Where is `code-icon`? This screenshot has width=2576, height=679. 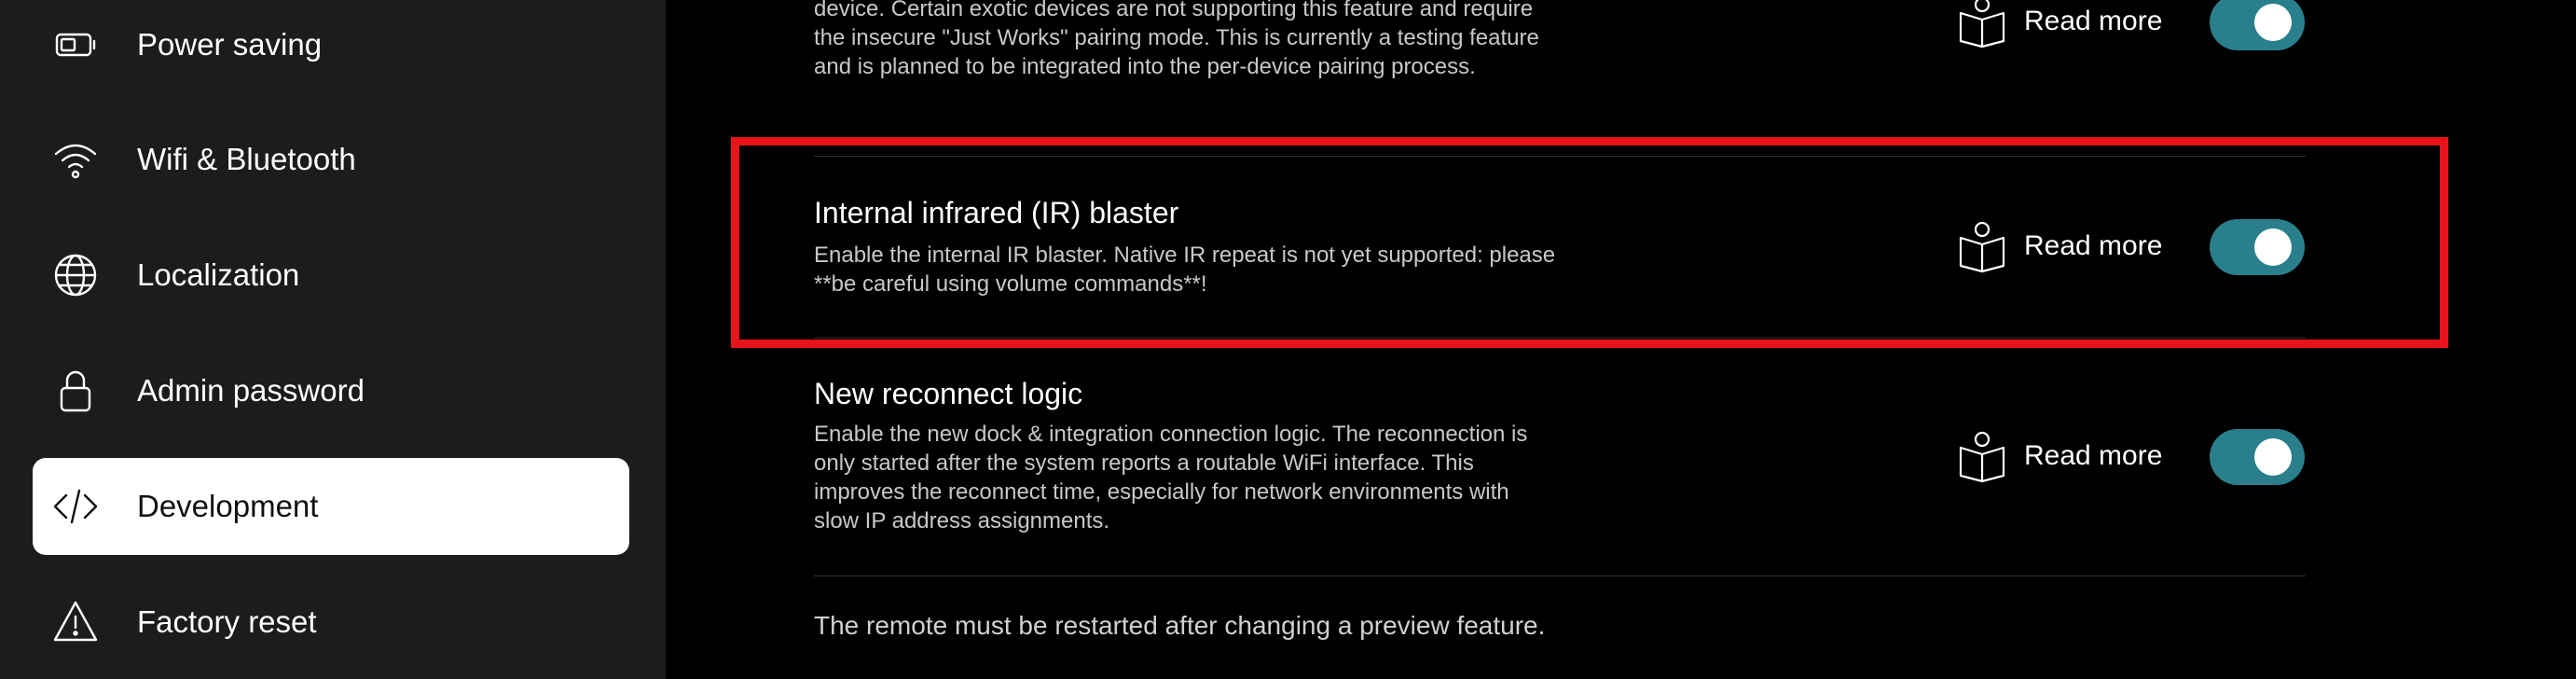 code-icon is located at coordinates (75, 506).